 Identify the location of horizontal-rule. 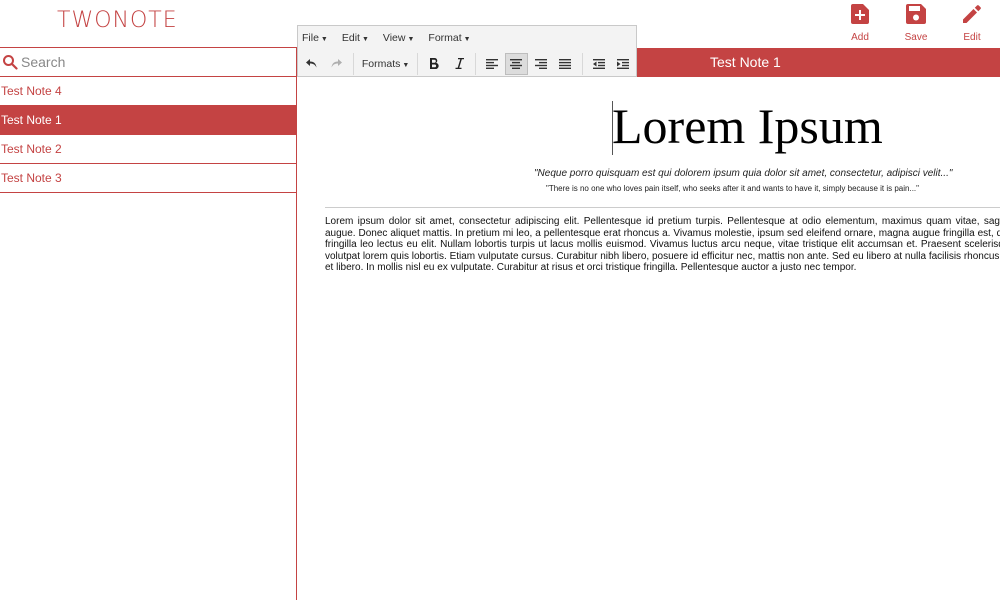
(662, 207).